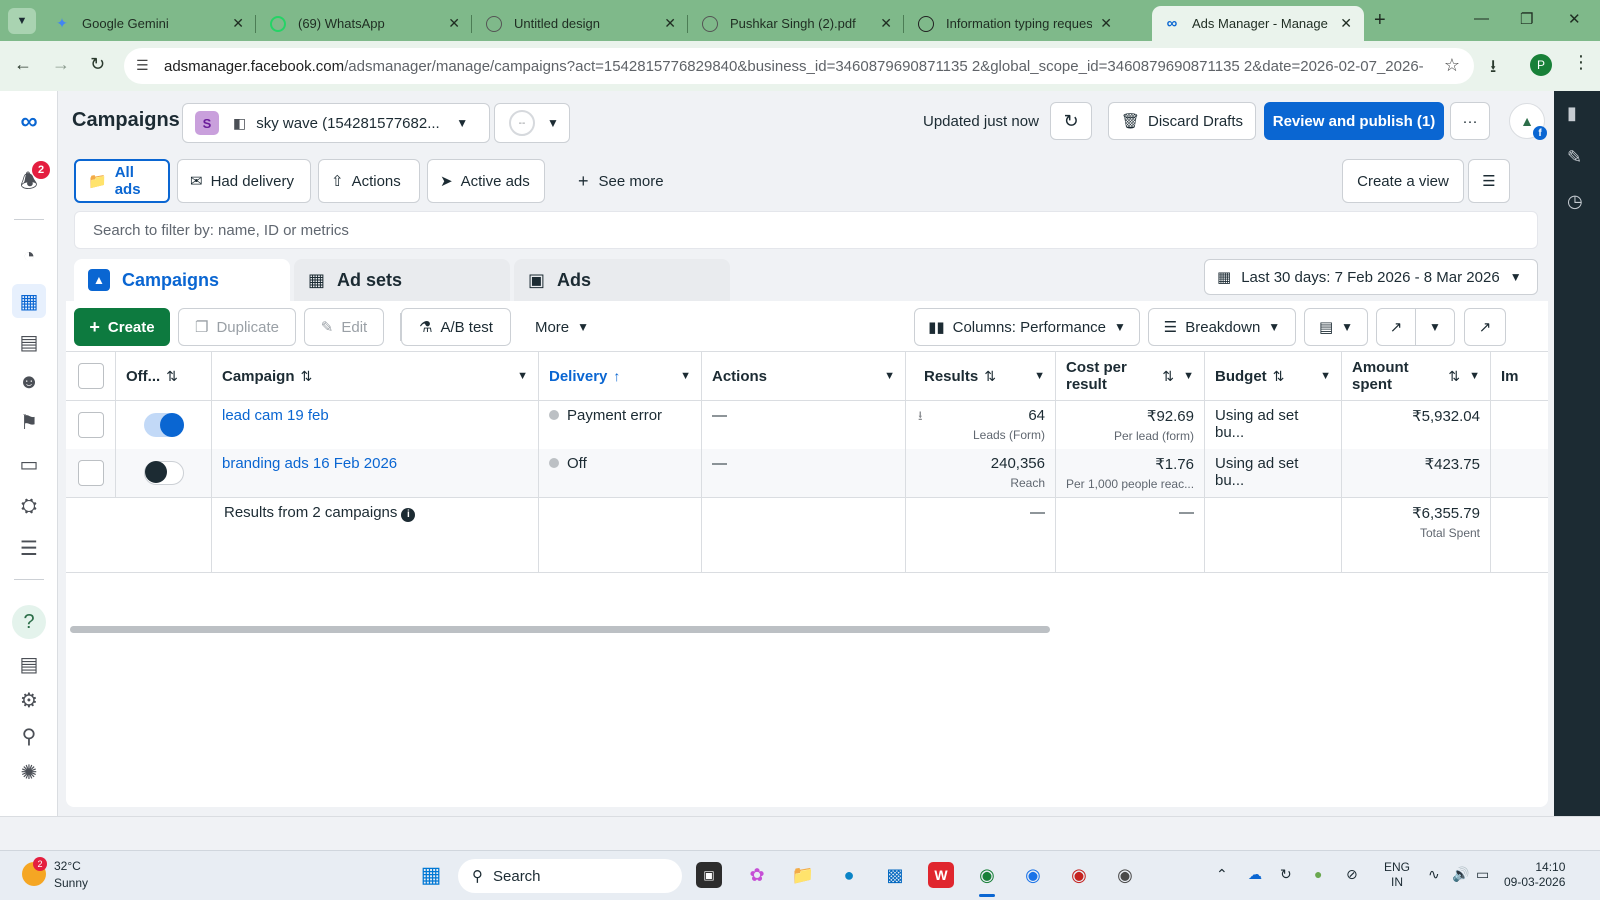 The width and height of the screenshot is (1600, 900). I want to click on view-settings-button: ☰, so click(1489, 181).